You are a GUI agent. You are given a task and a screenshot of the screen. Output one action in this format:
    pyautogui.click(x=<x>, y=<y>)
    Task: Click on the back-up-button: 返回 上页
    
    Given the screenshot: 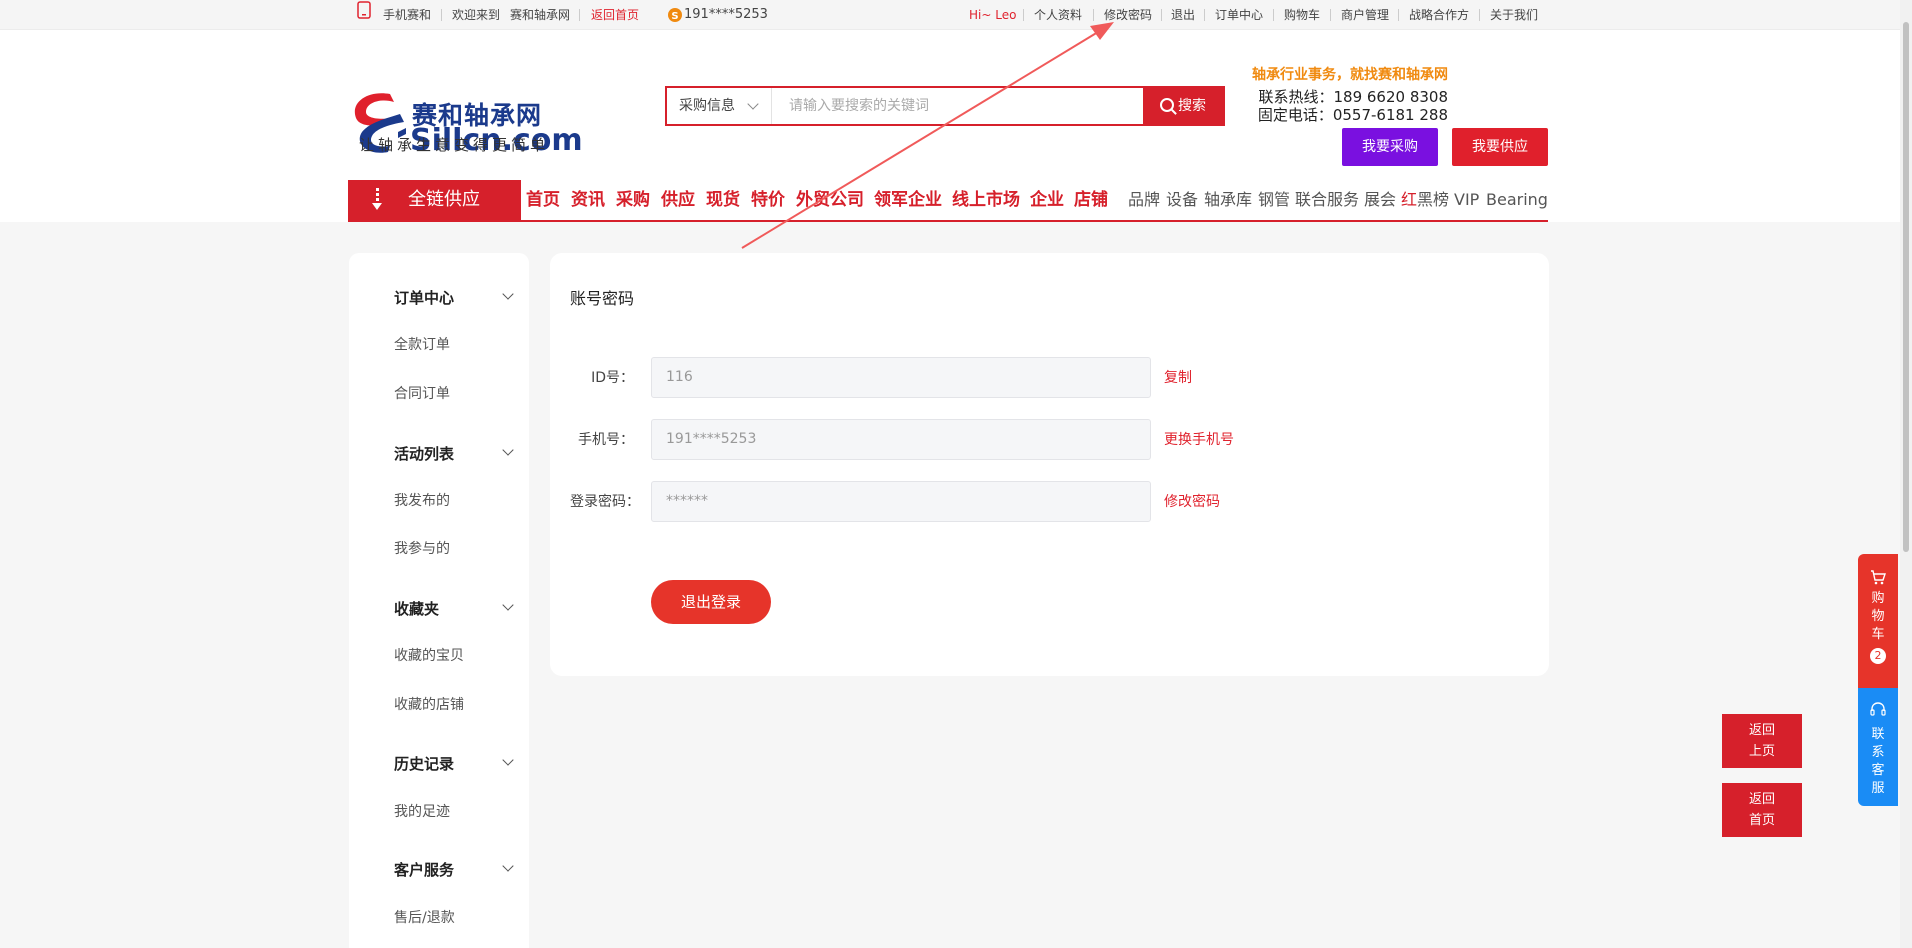 What is the action you would take?
    pyautogui.click(x=1762, y=741)
    